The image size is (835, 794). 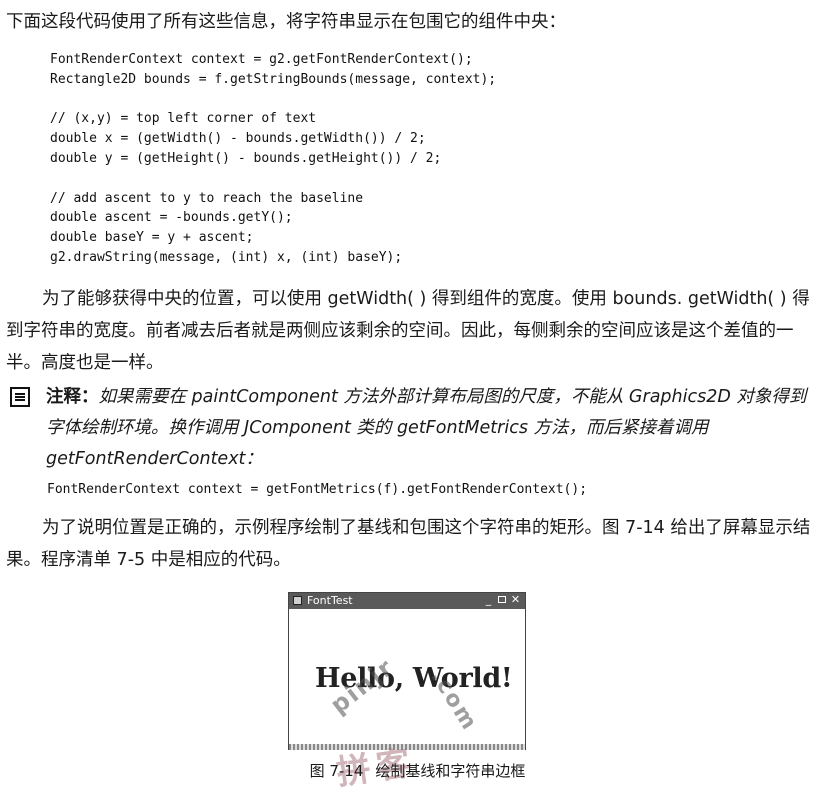 What do you see at coordinates (336, 771) in the screenshot?
I see `figure-number: 图 7-14` at bounding box center [336, 771].